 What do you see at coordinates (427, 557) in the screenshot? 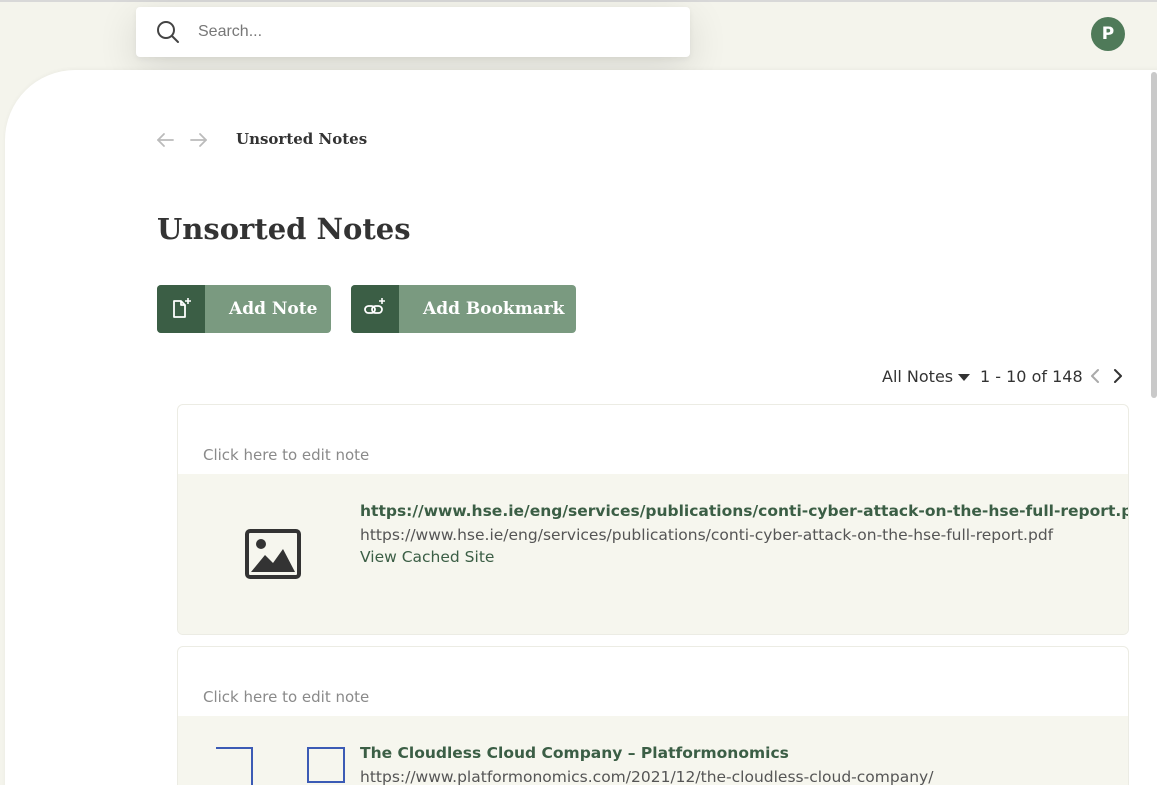
I see `view-cached-link: View Cached Site` at bounding box center [427, 557].